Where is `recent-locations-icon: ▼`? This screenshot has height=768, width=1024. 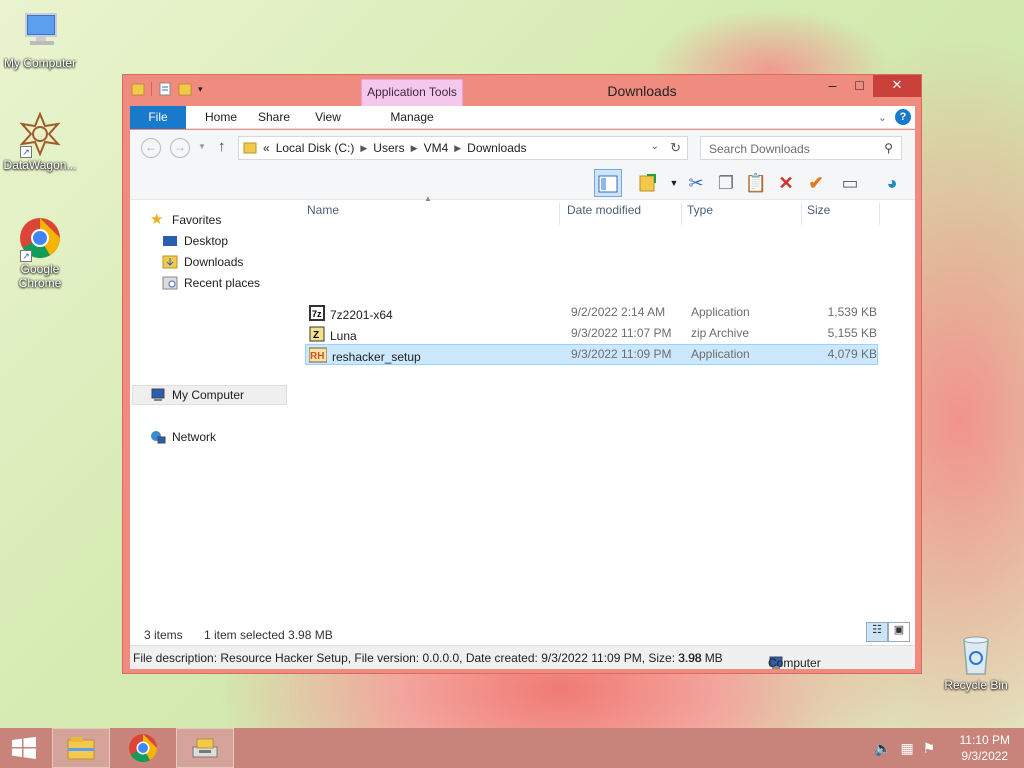
recent-locations-icon: ▼ is located at coordinates (202, 146).